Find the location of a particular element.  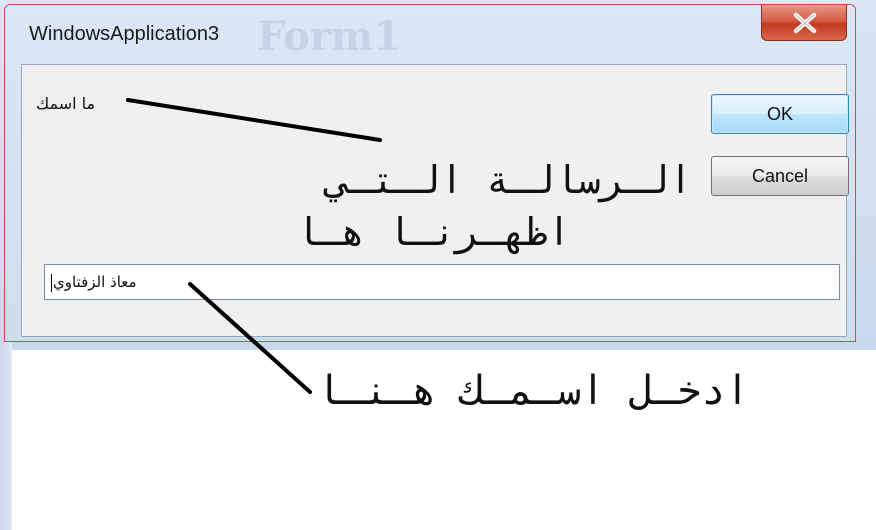

annotation-input-hint: ادخـل اسـمـك هـنـا is located at coordinates (533, 391).